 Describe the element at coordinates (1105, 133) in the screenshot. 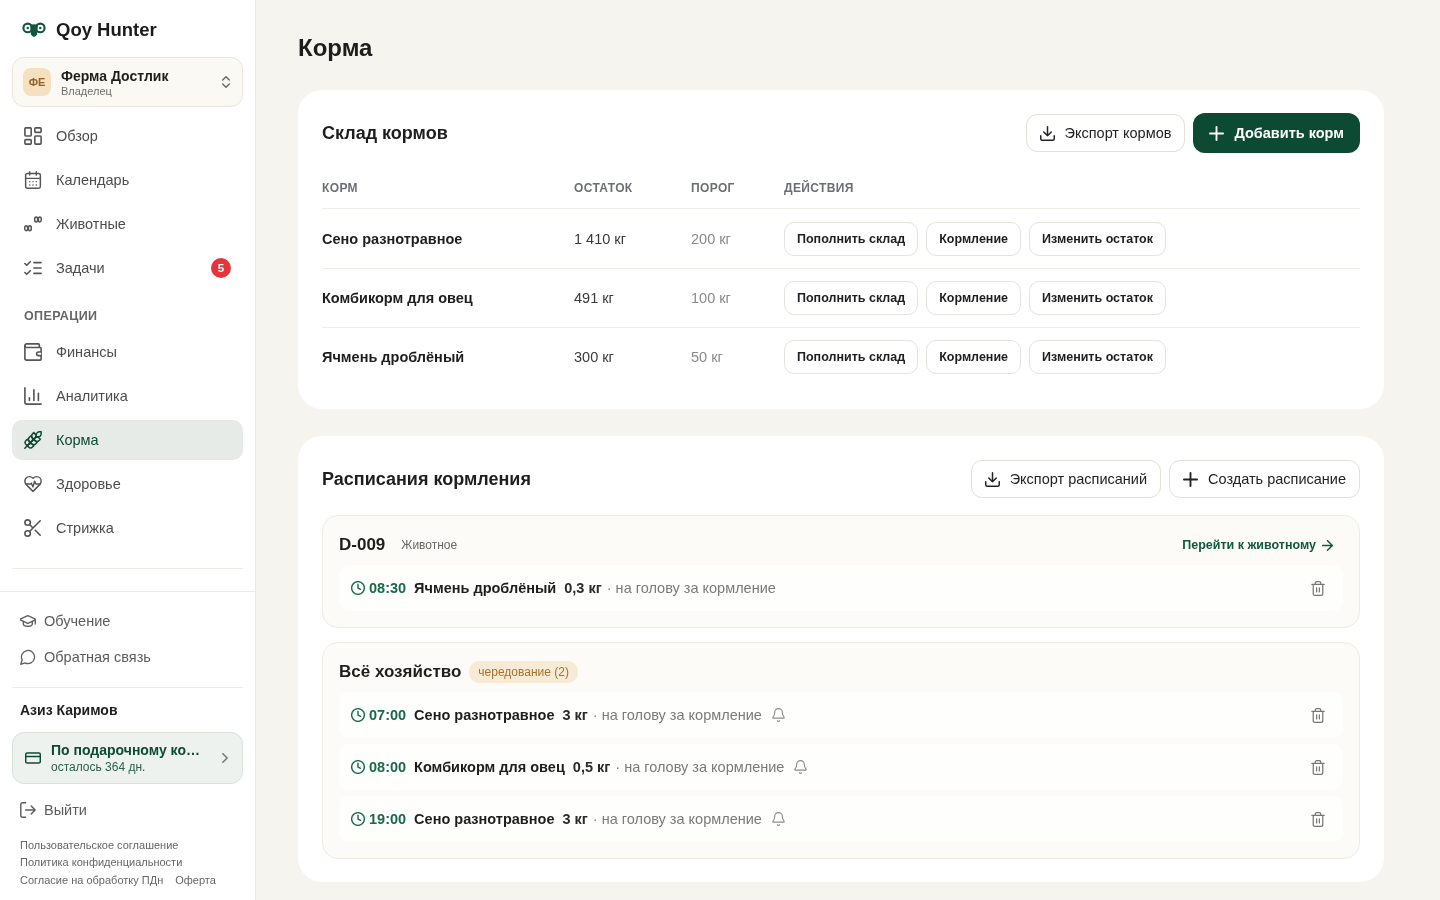

I see `export-button: Экспорт кормов` at that location.